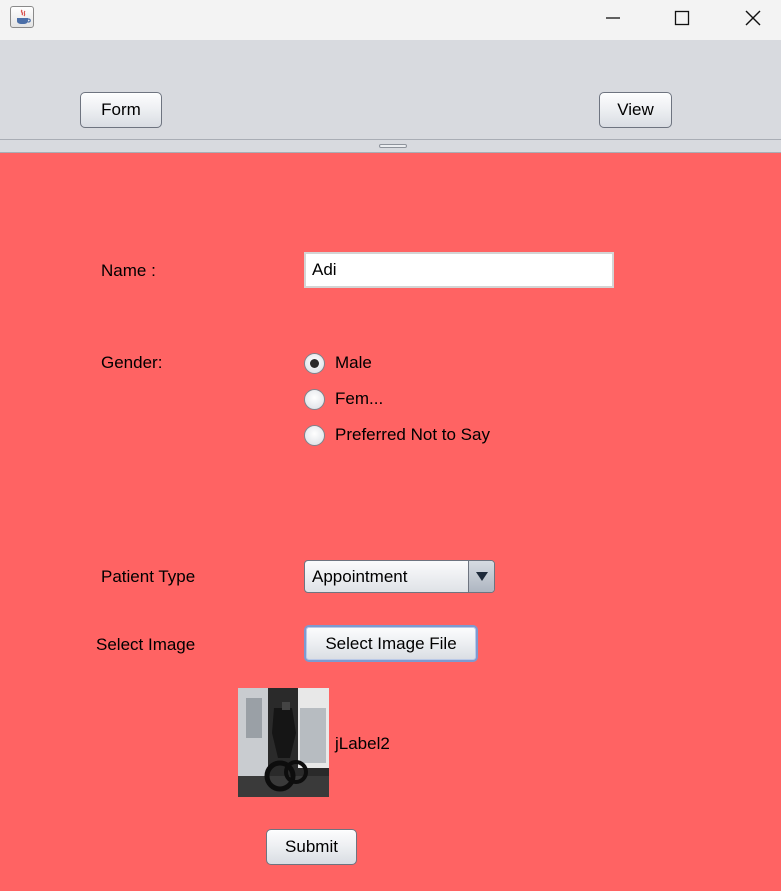  Describe the element at coordinates (412, 434) in the screenshot. I see `gender-option-label: Preferred Not to Say` at that location.